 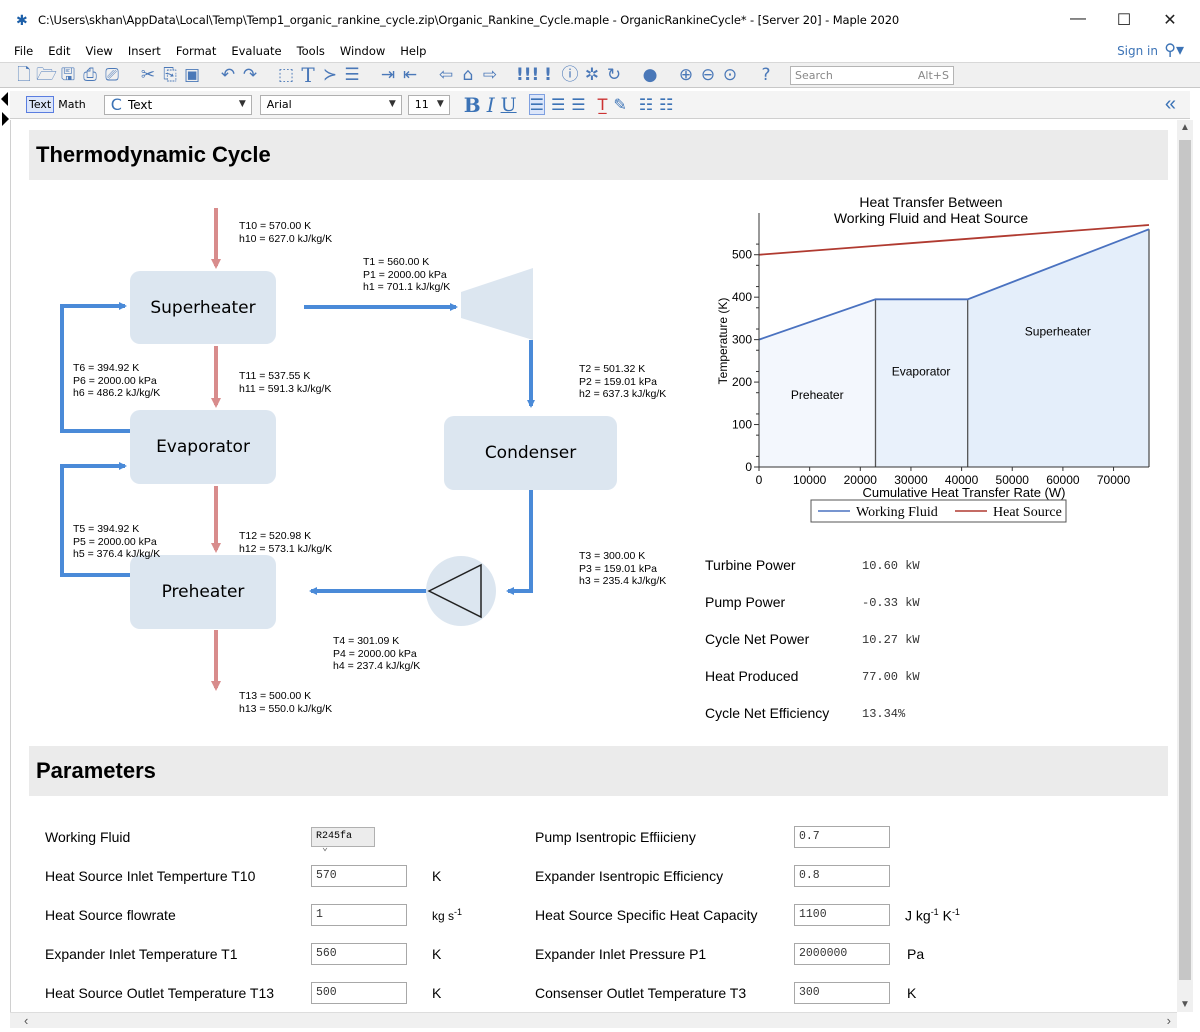 What do you see at coordinates (359, 876) in the screenshot?
I see `heat-source-inlet-temp-input: 570` at bounding box center [359, 876].